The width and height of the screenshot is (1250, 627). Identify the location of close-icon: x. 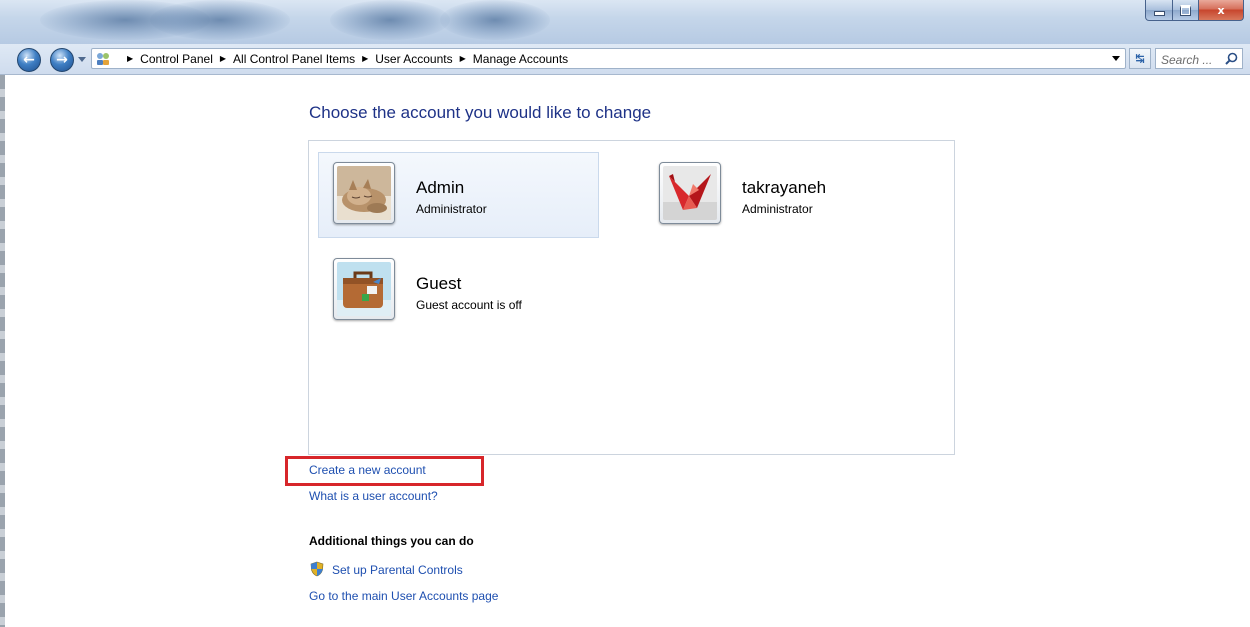
(1221, 10).